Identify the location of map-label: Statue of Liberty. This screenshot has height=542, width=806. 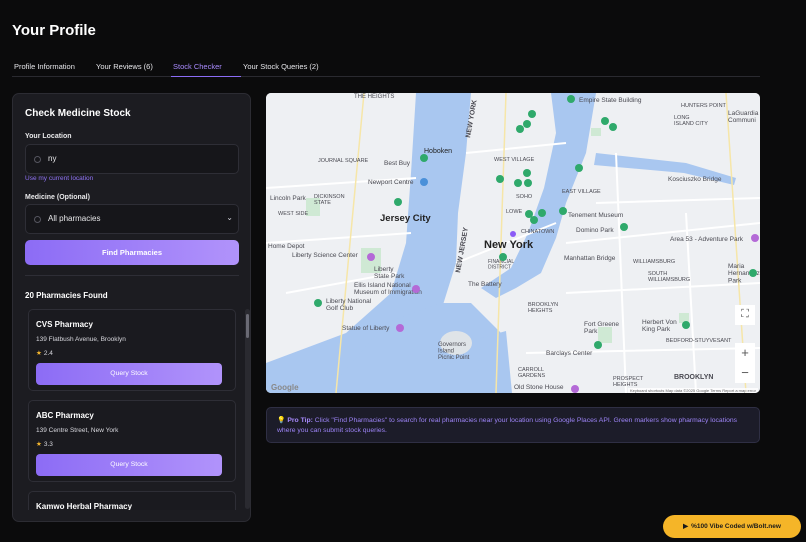
(366, 328).